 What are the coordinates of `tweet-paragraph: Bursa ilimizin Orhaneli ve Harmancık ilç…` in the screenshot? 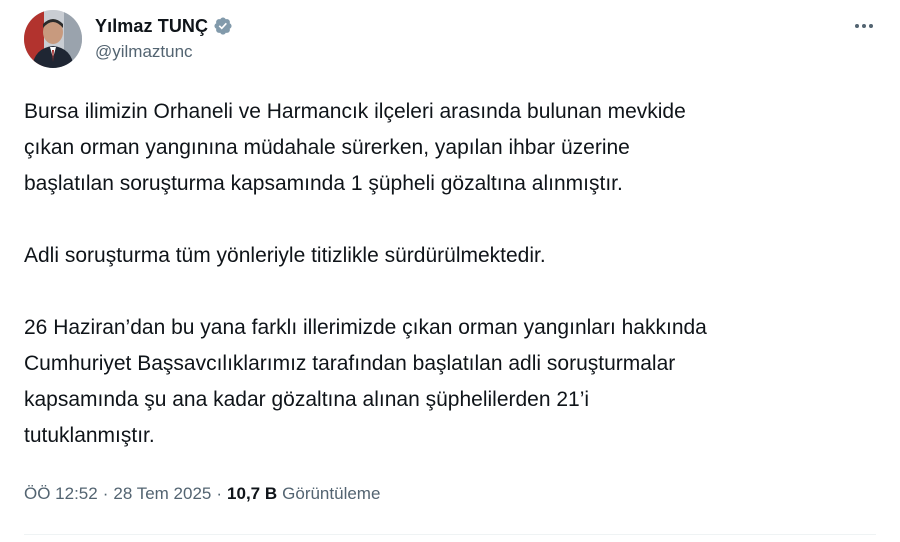 It's located at (355, 147).